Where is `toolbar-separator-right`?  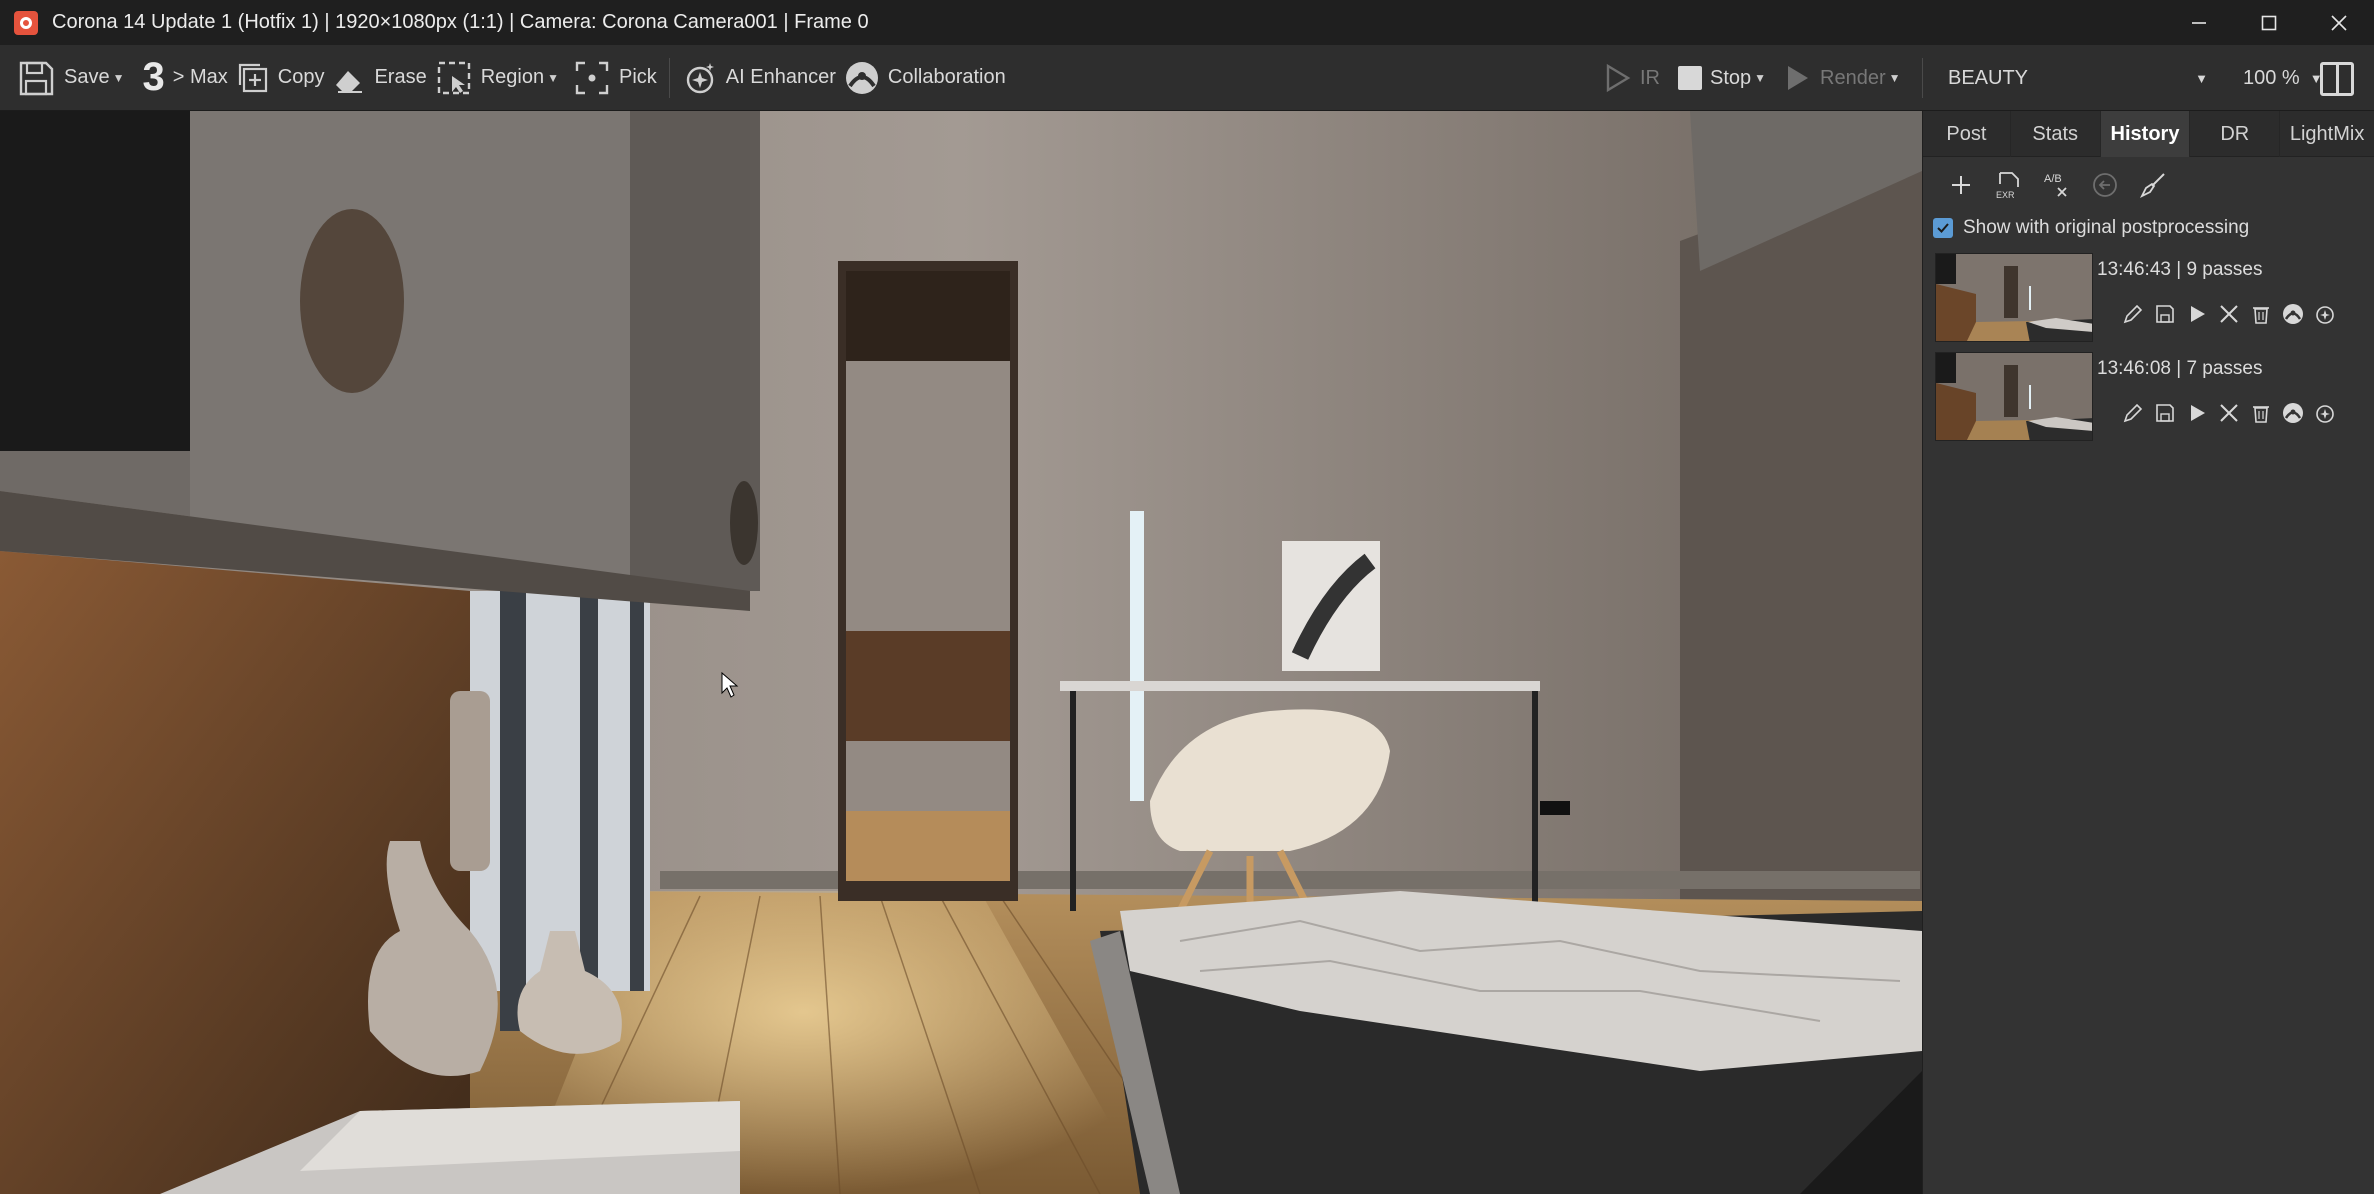
toolbar-separator-right is located at coordinates (1922, 78).